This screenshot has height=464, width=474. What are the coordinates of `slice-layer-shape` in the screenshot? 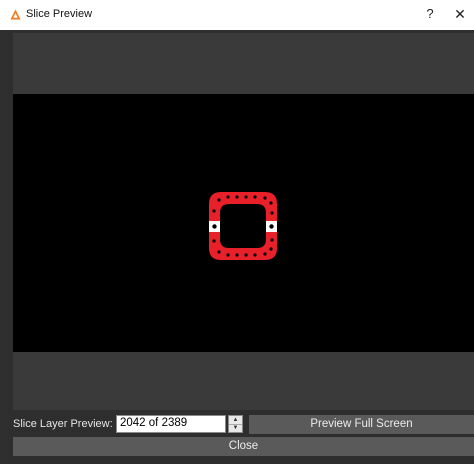 It's located at (243, 226).